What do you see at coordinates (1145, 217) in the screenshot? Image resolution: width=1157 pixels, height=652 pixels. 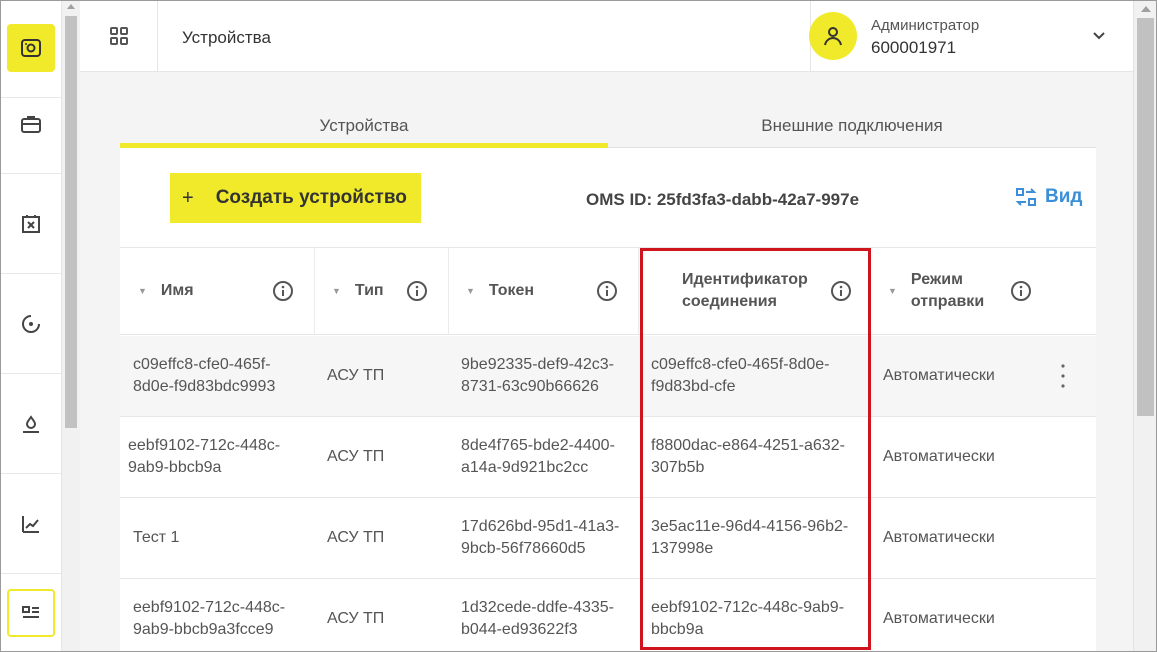 I see `page-scroll-thumb` at bounding box center [1145, 217].